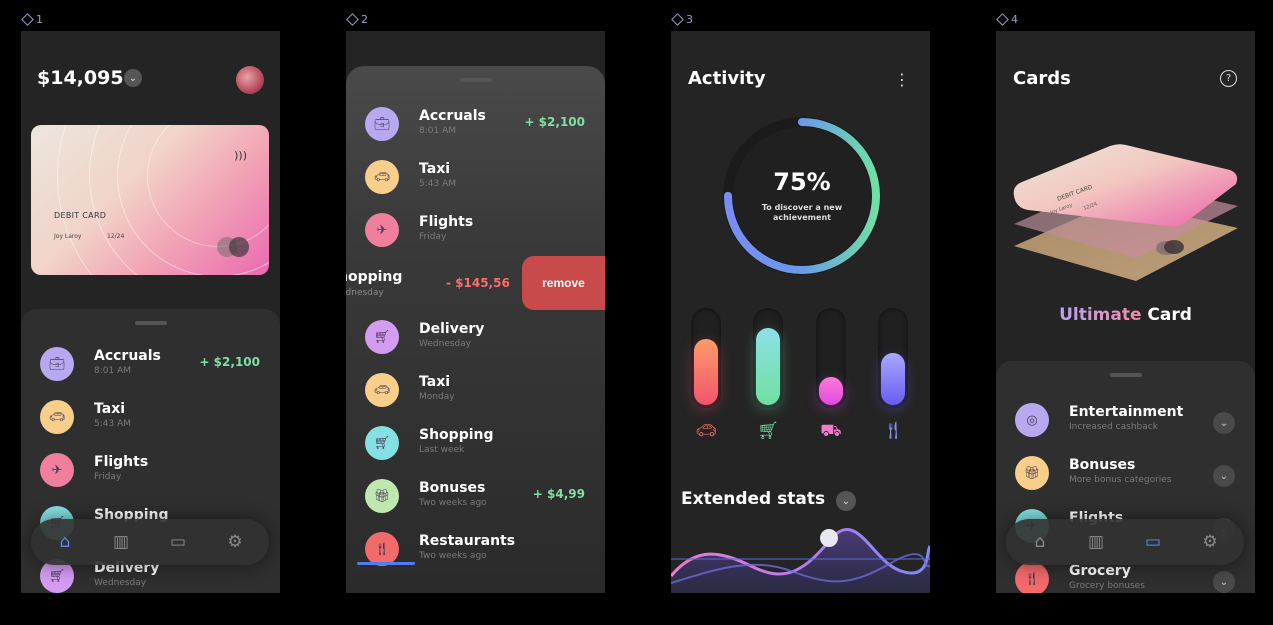 Image resolution: width=1273 pixels, height=625 pixels. I want to click on card-network-logo, so click(234, 247).